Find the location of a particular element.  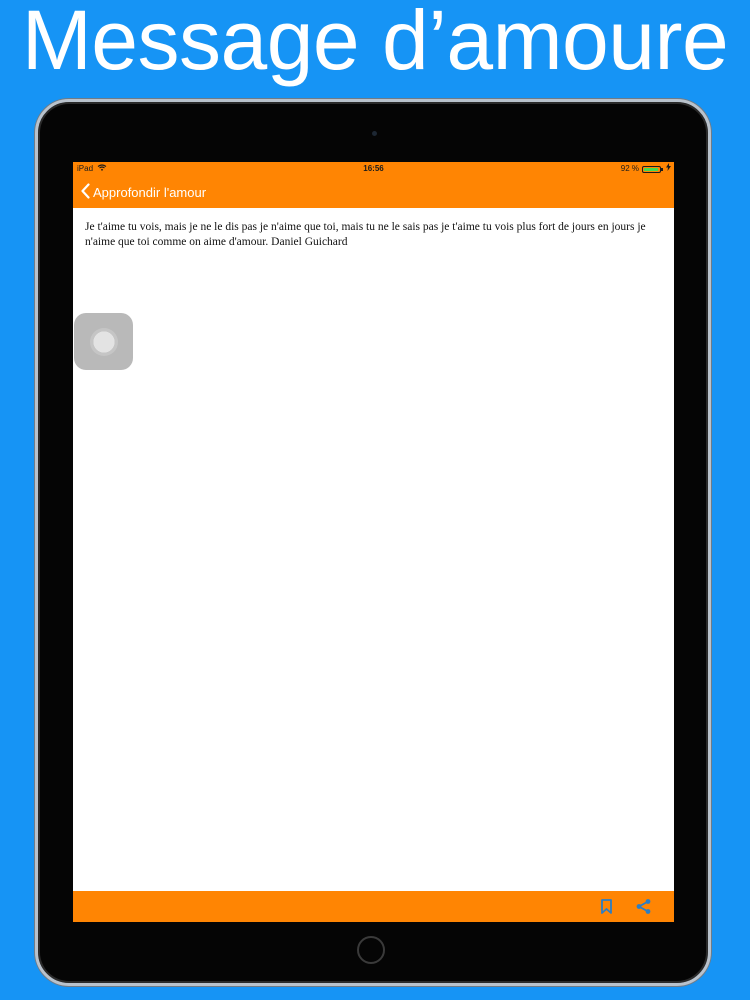

assistive-touch-button is located at coordinates (103, 341).